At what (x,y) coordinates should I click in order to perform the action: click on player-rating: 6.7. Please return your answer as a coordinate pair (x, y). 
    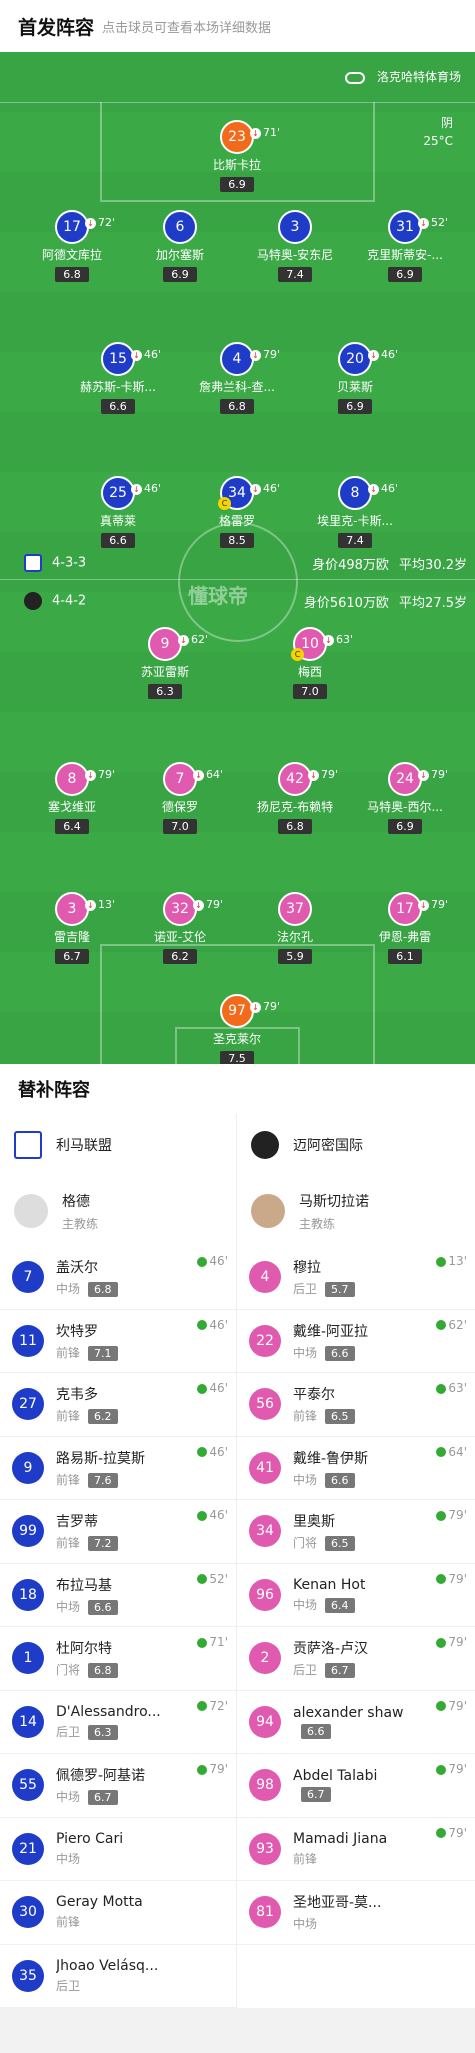
    Looking at the image, I should click on (72, 956).